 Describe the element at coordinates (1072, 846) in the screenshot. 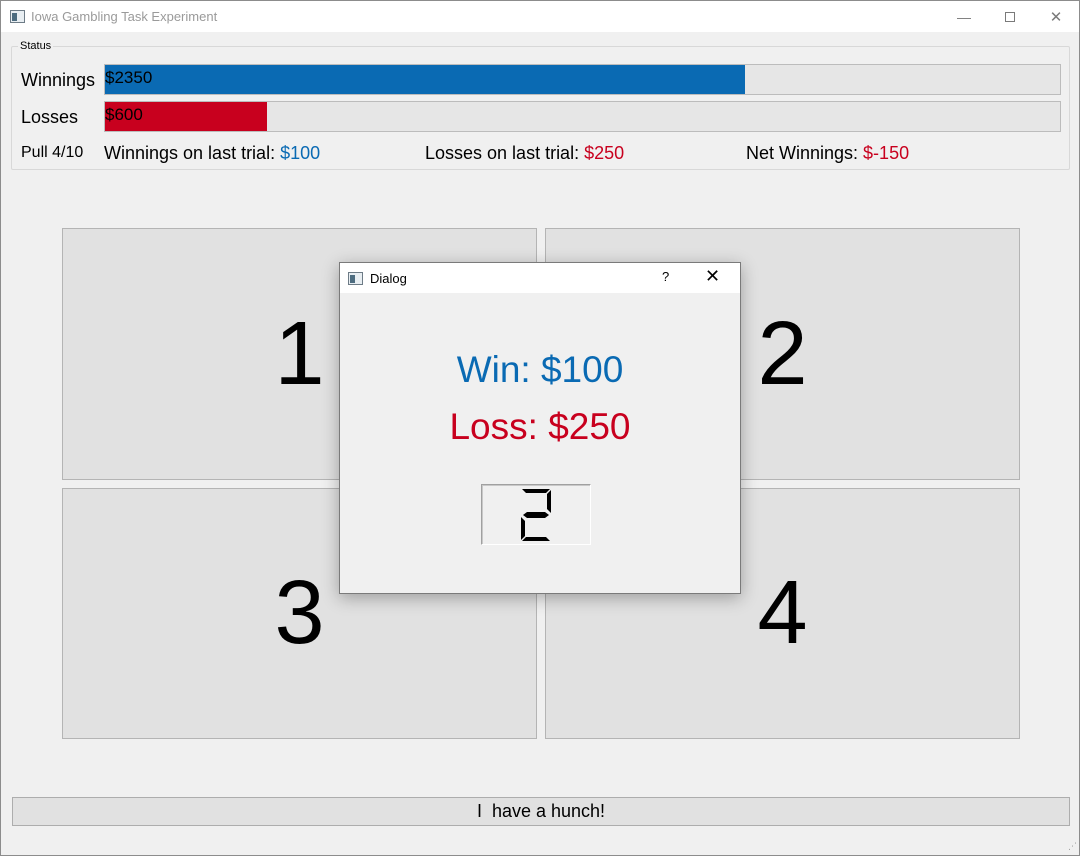

I see `resize-grip-icon: ⋰` at that location.